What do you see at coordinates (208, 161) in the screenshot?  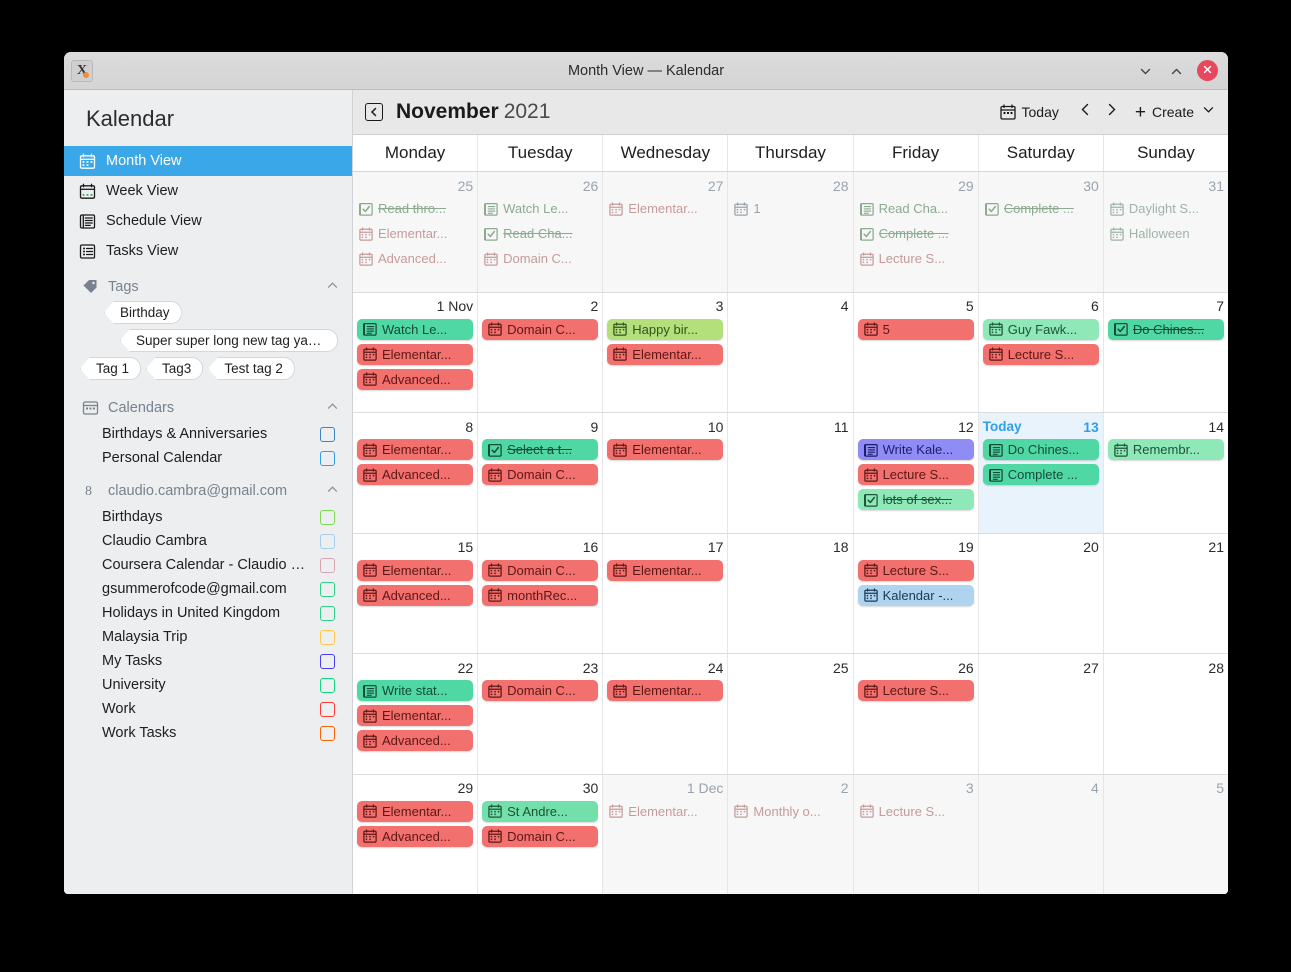 I see `sidebar-item-month-view: Month View` at bounding box center [208, 161].